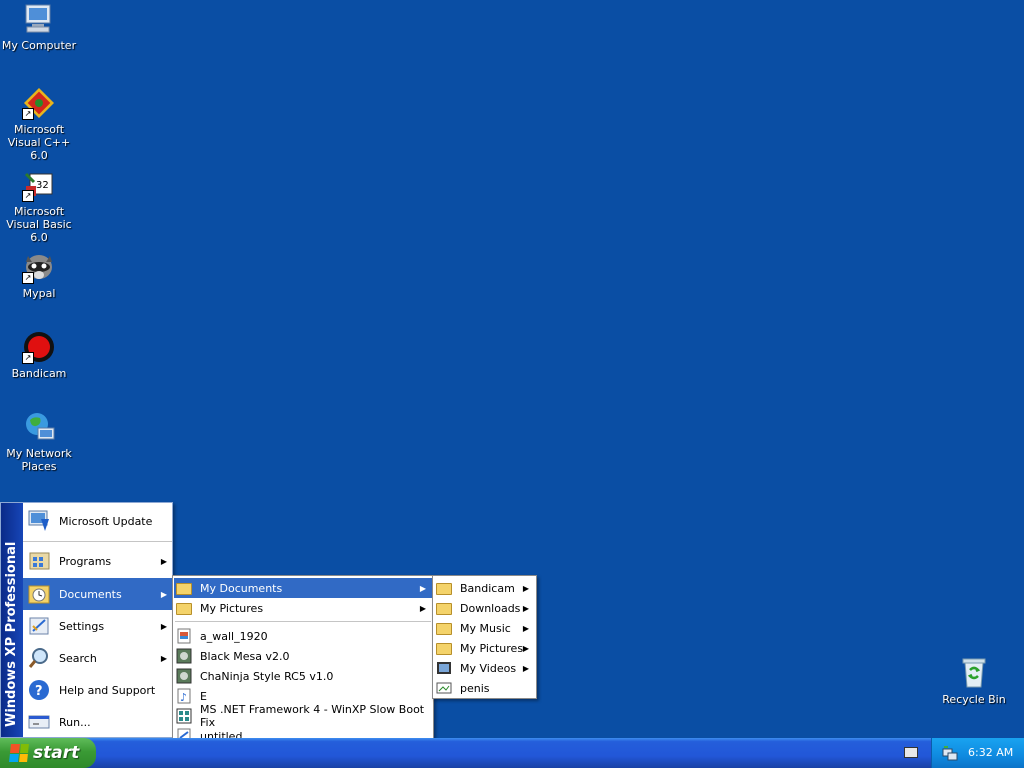 This screenshot has height=768, width=1024. What do you see at coordinates (39, 347) in the screenshot?
I see `bandicam-icon: ↗` at bounding box center [39, 347].